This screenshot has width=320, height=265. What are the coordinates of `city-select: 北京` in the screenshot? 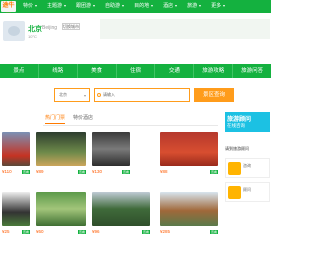 It's located at (72, 95).